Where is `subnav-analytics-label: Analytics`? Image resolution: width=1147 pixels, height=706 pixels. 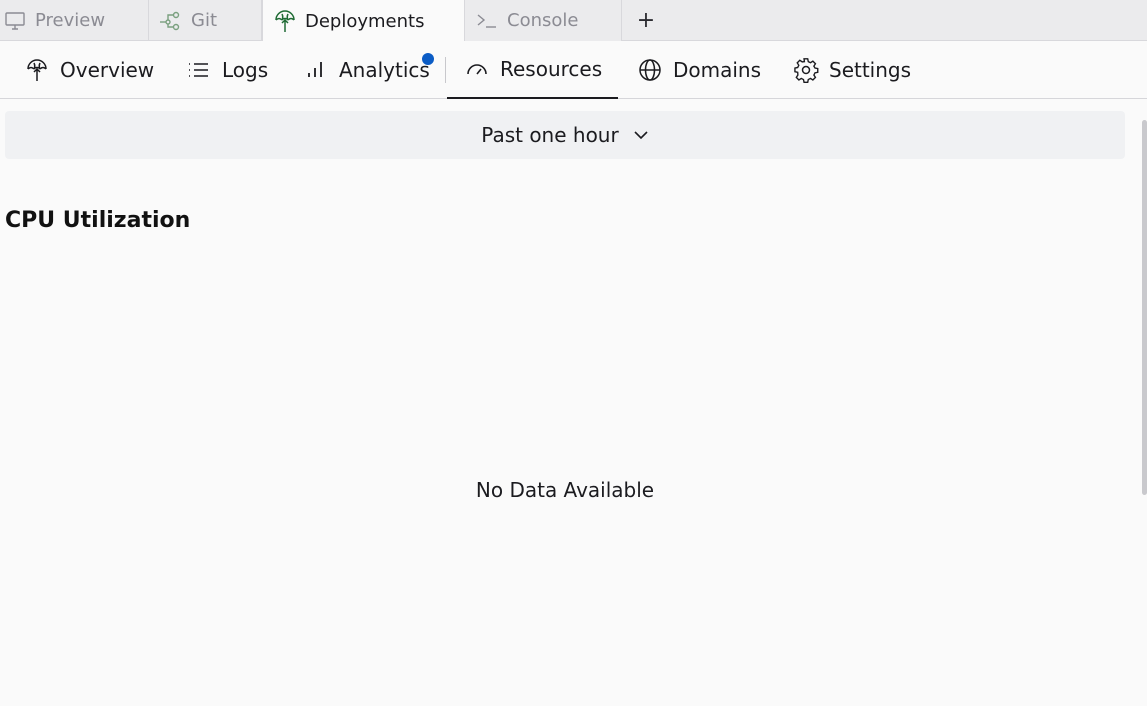
subnav-analytics-label: Analytics is located at coordinates (384, 70).